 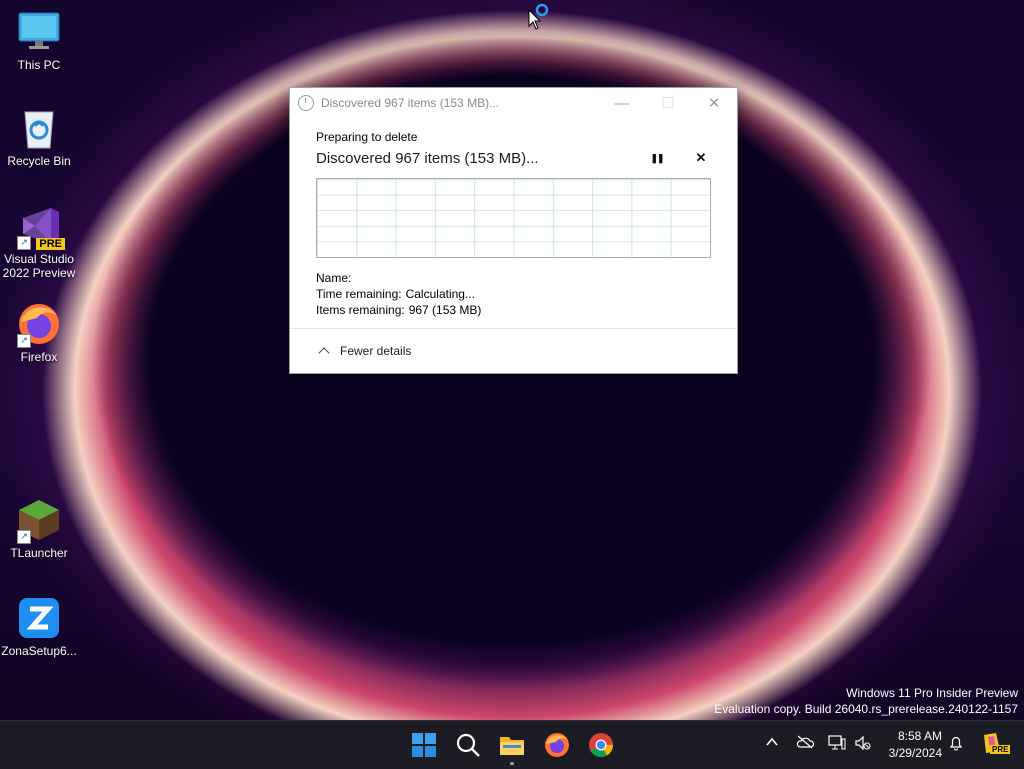 What do you see at coordinates (995, 744) in the screenshot?
I see `copilot-pre-icon: PRE` at bounding box center [995, 744].